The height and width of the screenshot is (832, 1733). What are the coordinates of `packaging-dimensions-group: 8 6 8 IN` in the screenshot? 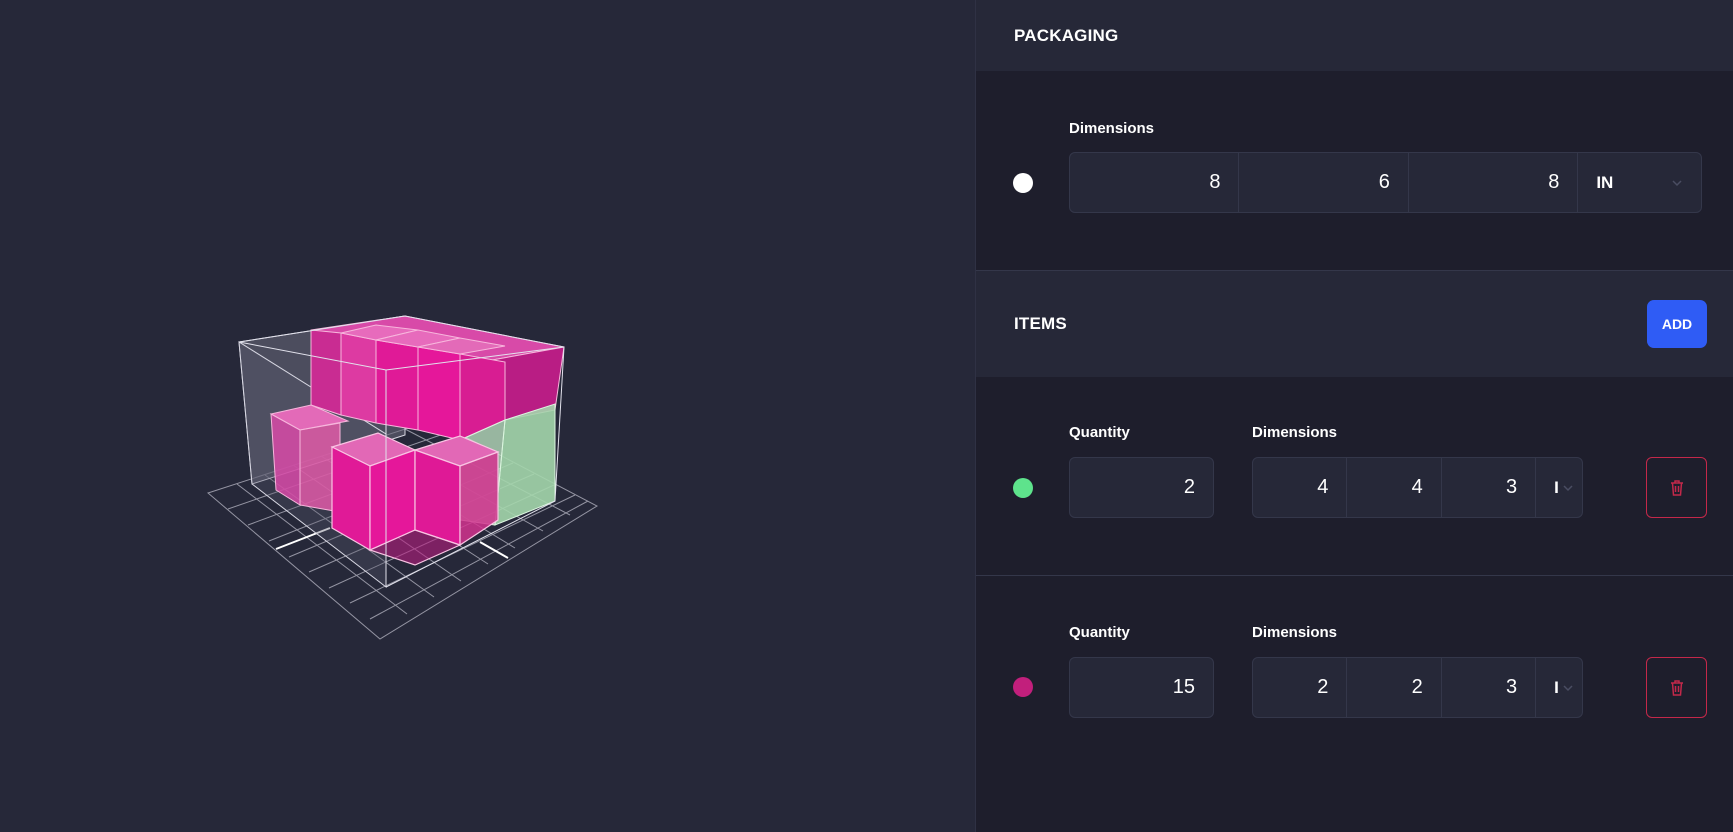 It's located at (1385, 182).